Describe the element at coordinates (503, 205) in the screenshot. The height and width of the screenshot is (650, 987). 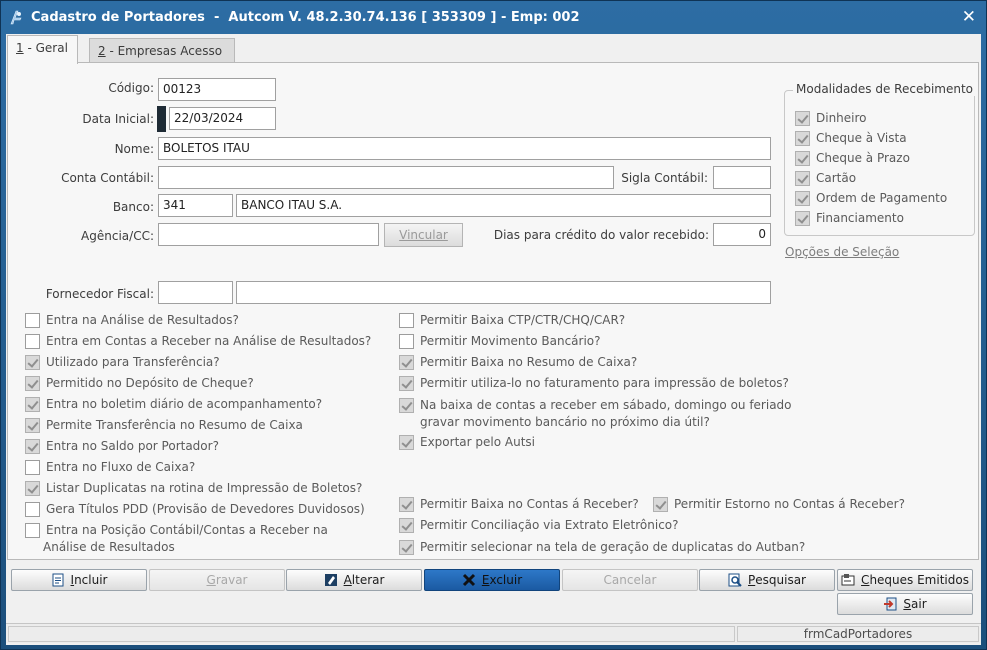
I see `banco-name-input: BANCO ITAU S.A.` at that location.